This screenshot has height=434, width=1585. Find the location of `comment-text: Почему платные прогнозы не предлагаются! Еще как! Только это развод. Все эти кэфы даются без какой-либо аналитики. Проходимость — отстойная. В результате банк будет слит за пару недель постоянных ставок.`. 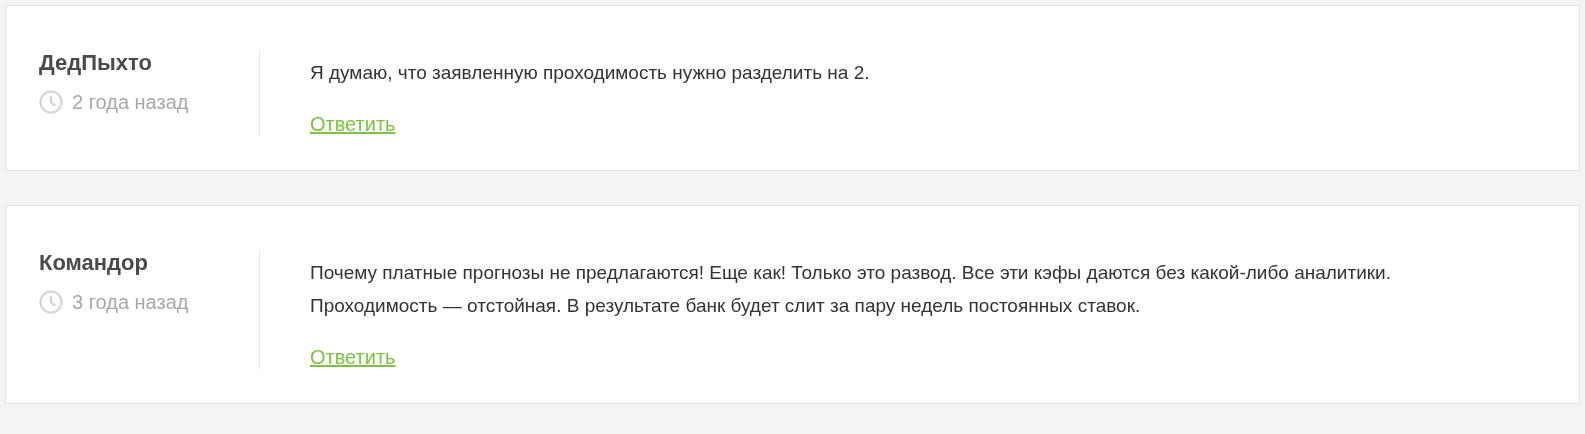

comment-text: Почему платные прогнозы не предлагаются! Еще как! Только это развод. Все эти кэфы даются без какой-либо аналитики. Проходимость — отстойная. В результате банк будет слит за пару недель постоянных ставок. is located at coordinates (851, 289).